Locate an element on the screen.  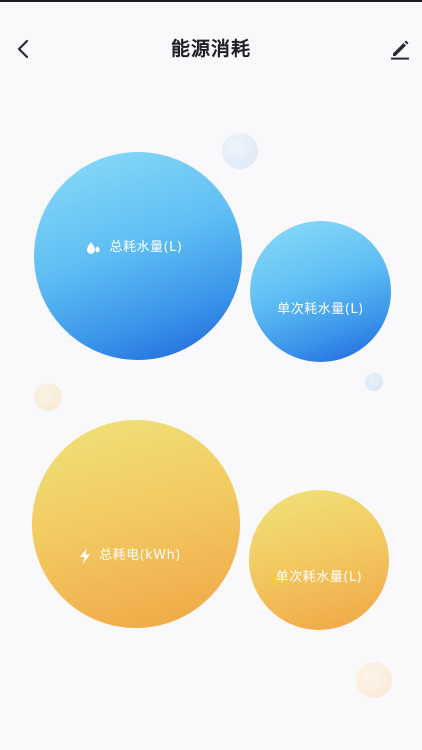
page-title: 能源消耗 is located at coordinates (210, 49).